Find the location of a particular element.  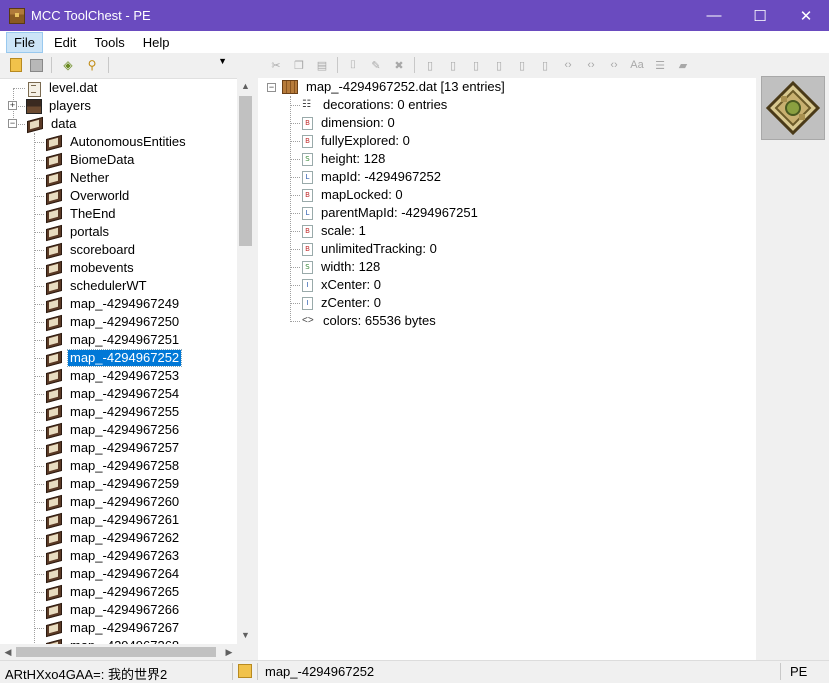

tree-item-data-child: mobevents is located at coordinates (90, 268).